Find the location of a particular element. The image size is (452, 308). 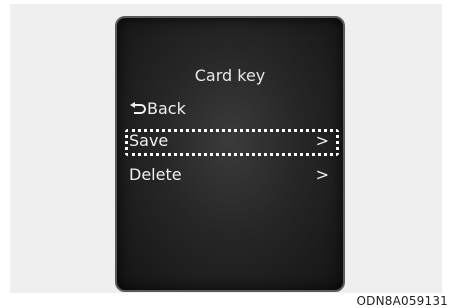

menu-item-save: Save > is located at coordinates (231, 141).